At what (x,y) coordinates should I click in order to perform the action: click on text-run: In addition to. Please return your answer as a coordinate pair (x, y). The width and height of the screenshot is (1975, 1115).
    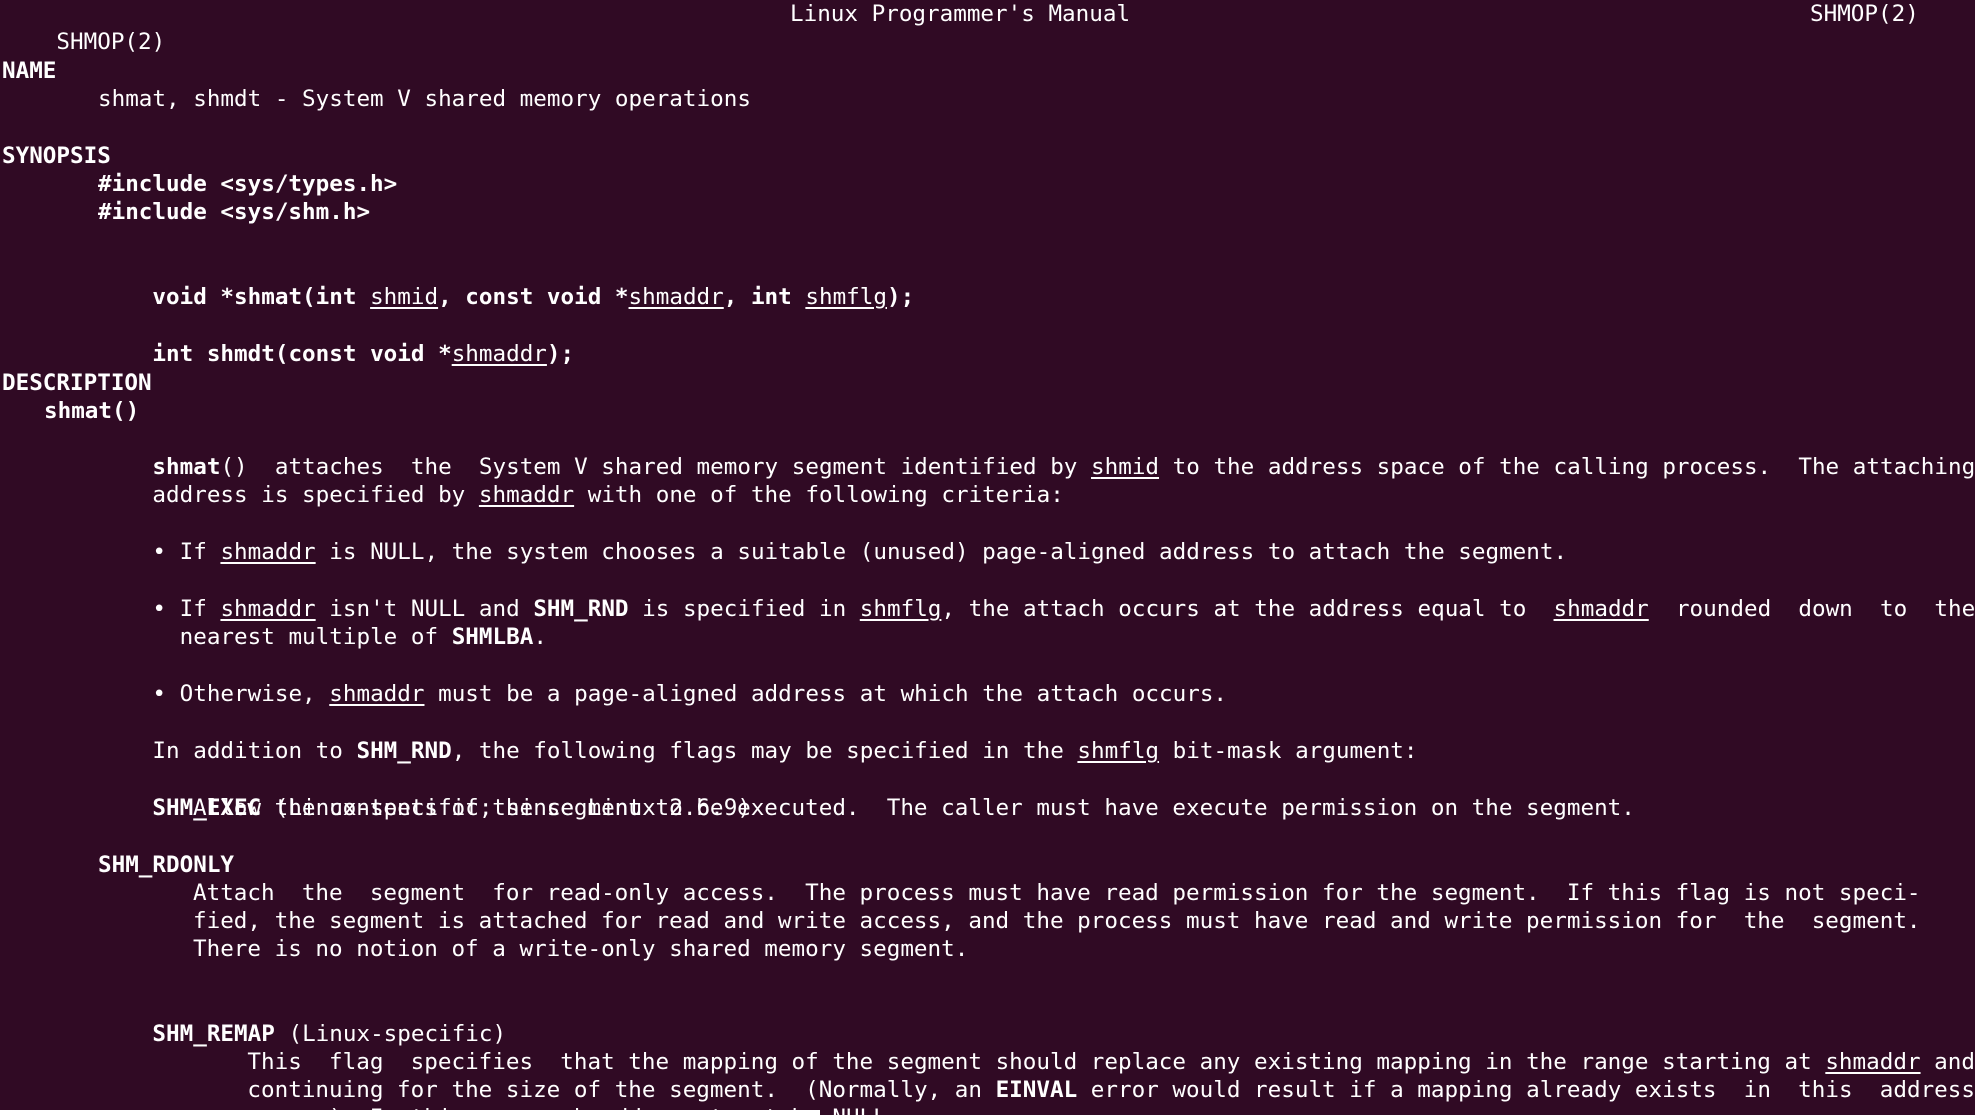
    Looking at the image, I should click on (254, 751).